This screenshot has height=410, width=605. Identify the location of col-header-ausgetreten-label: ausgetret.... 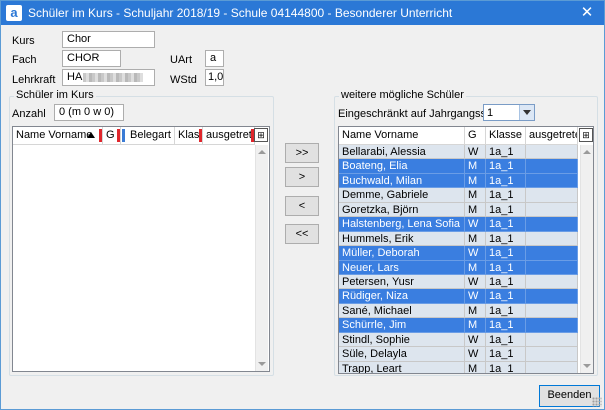
(230, 135).